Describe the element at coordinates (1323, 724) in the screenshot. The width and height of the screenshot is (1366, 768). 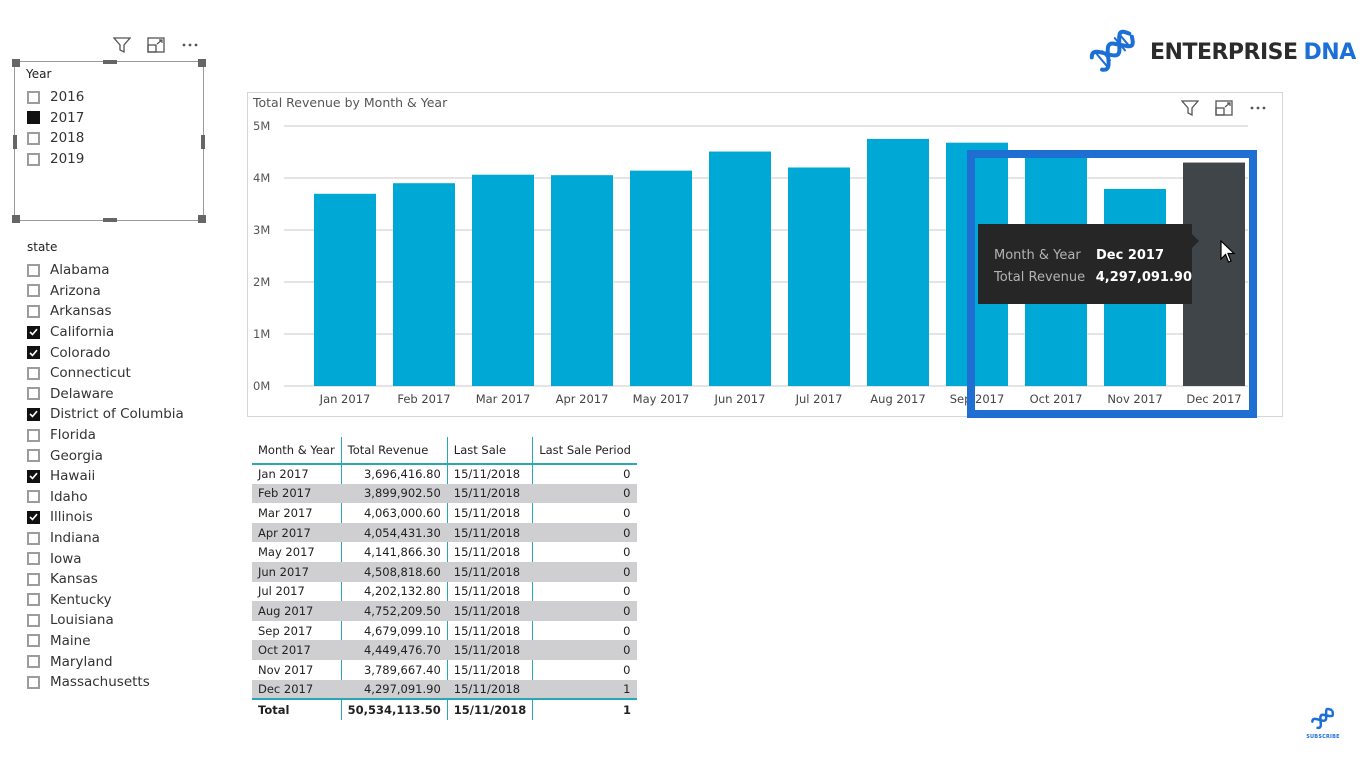
I see `subscribe-badge: SUBSCRIBE` at that location.